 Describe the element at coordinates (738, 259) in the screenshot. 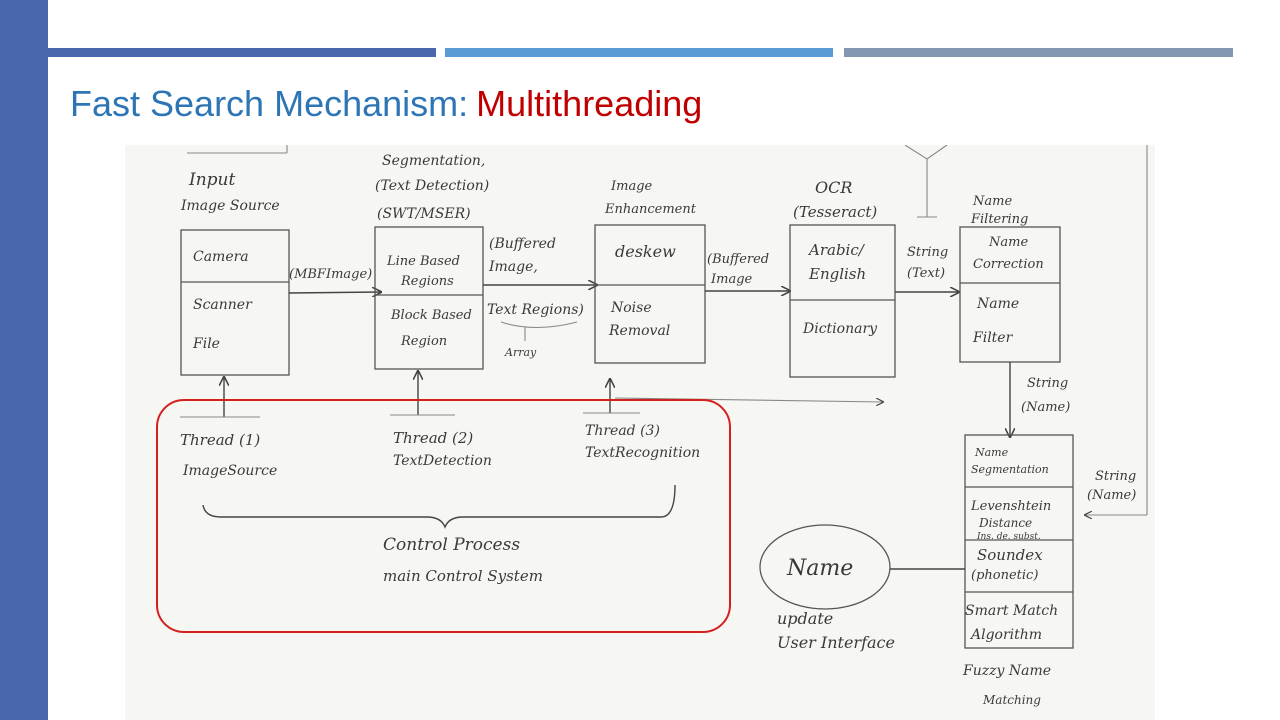

I see `arrow3-buffered: (Buffered` at that location.